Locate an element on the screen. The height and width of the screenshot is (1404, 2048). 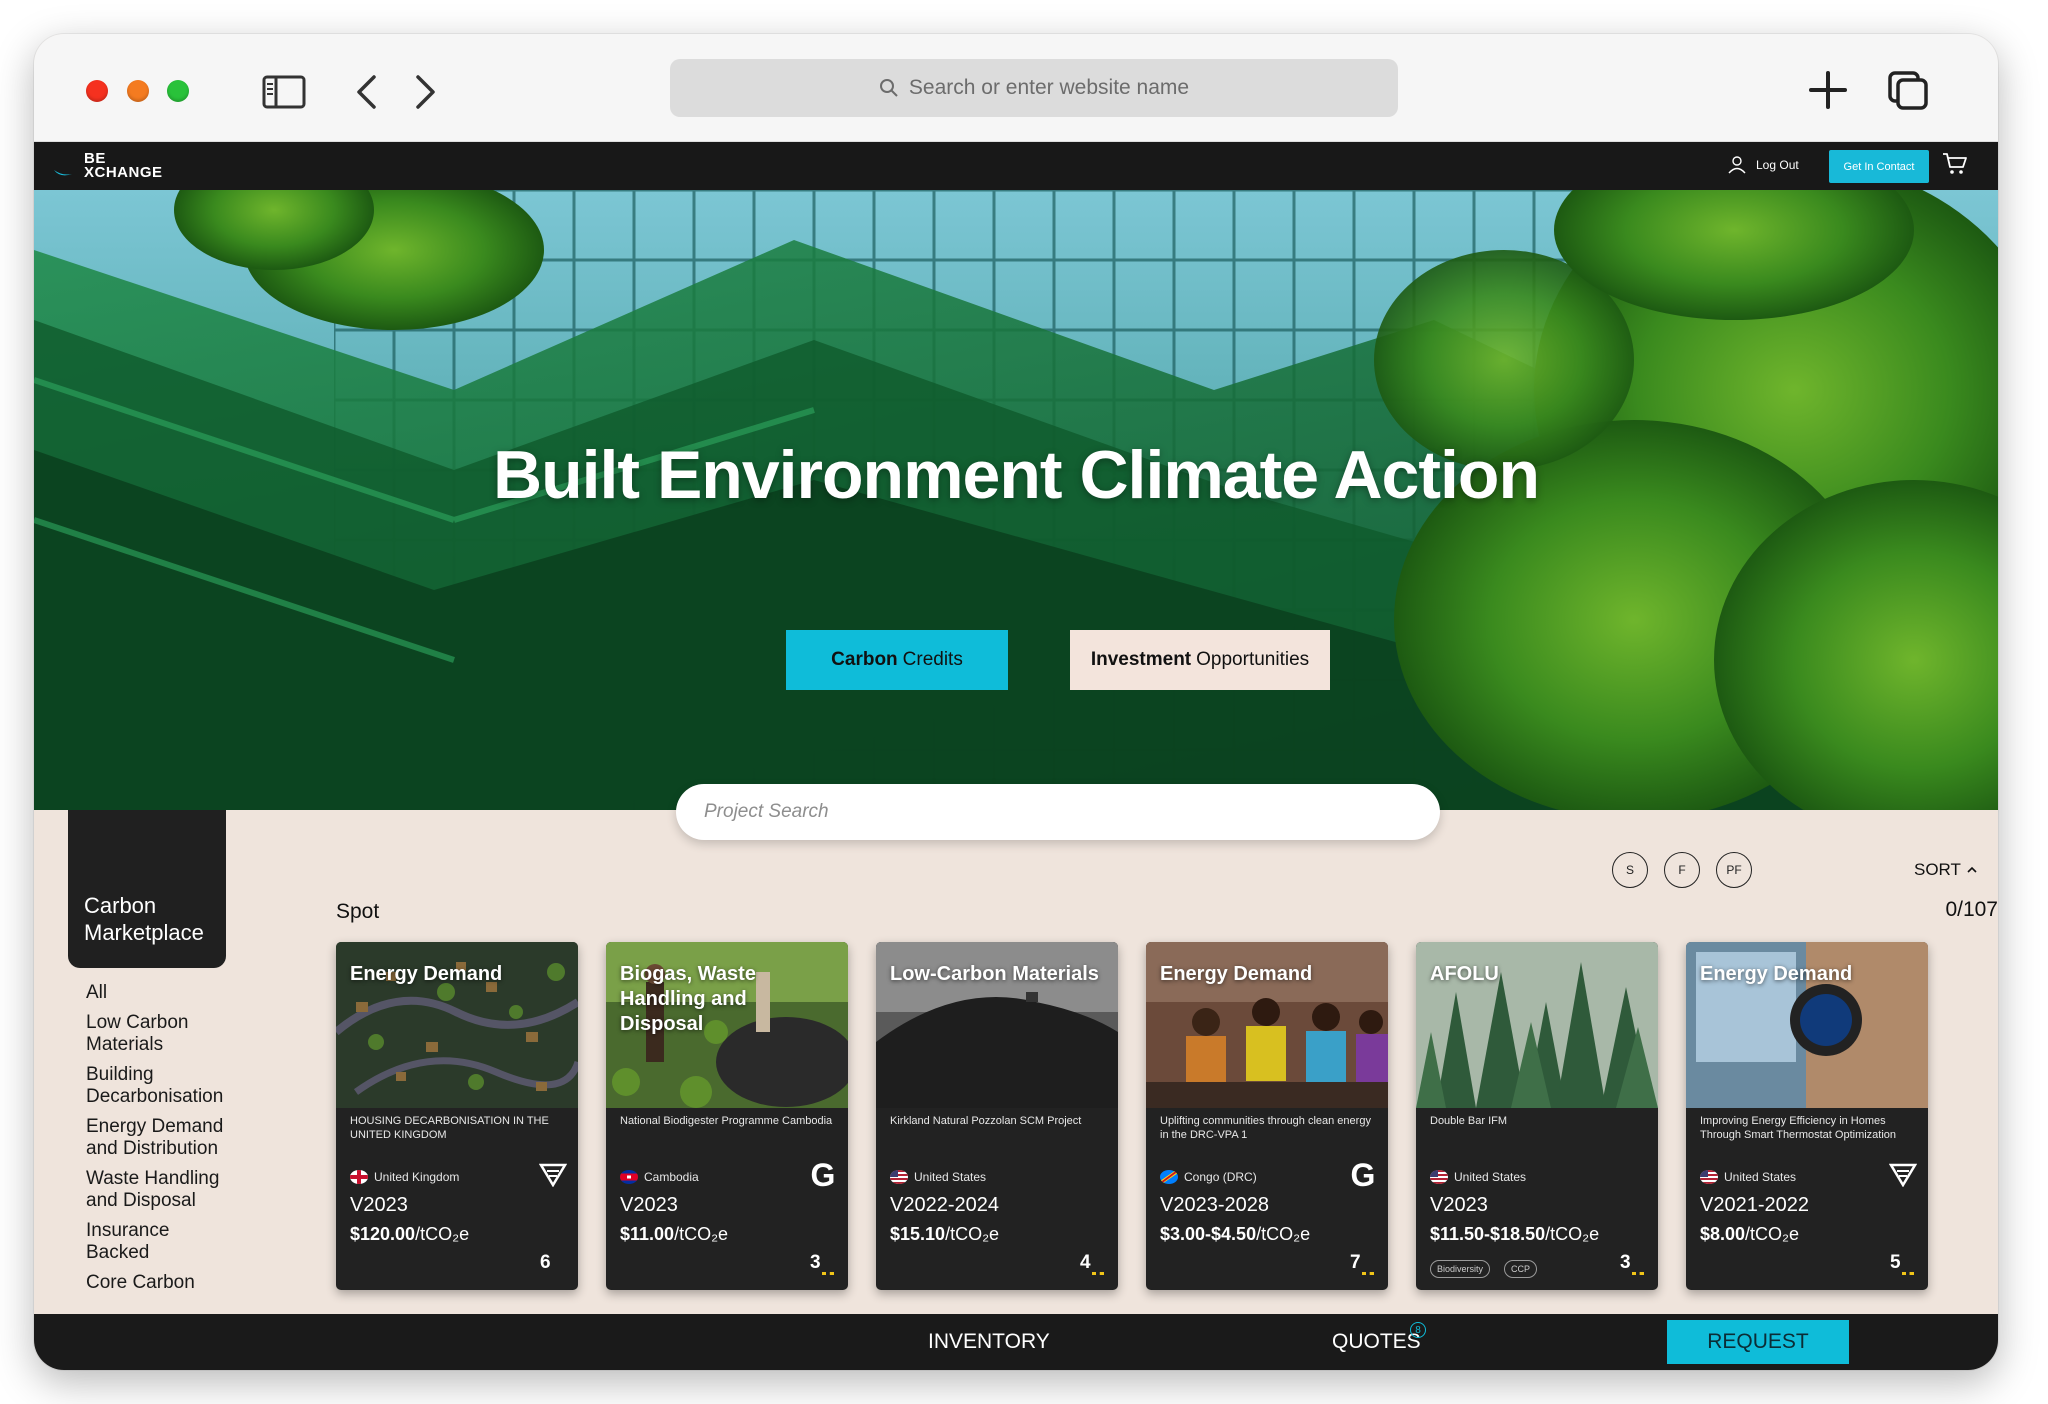
card-country: Congo (DRC) is located at coordinates (1208, 1177).